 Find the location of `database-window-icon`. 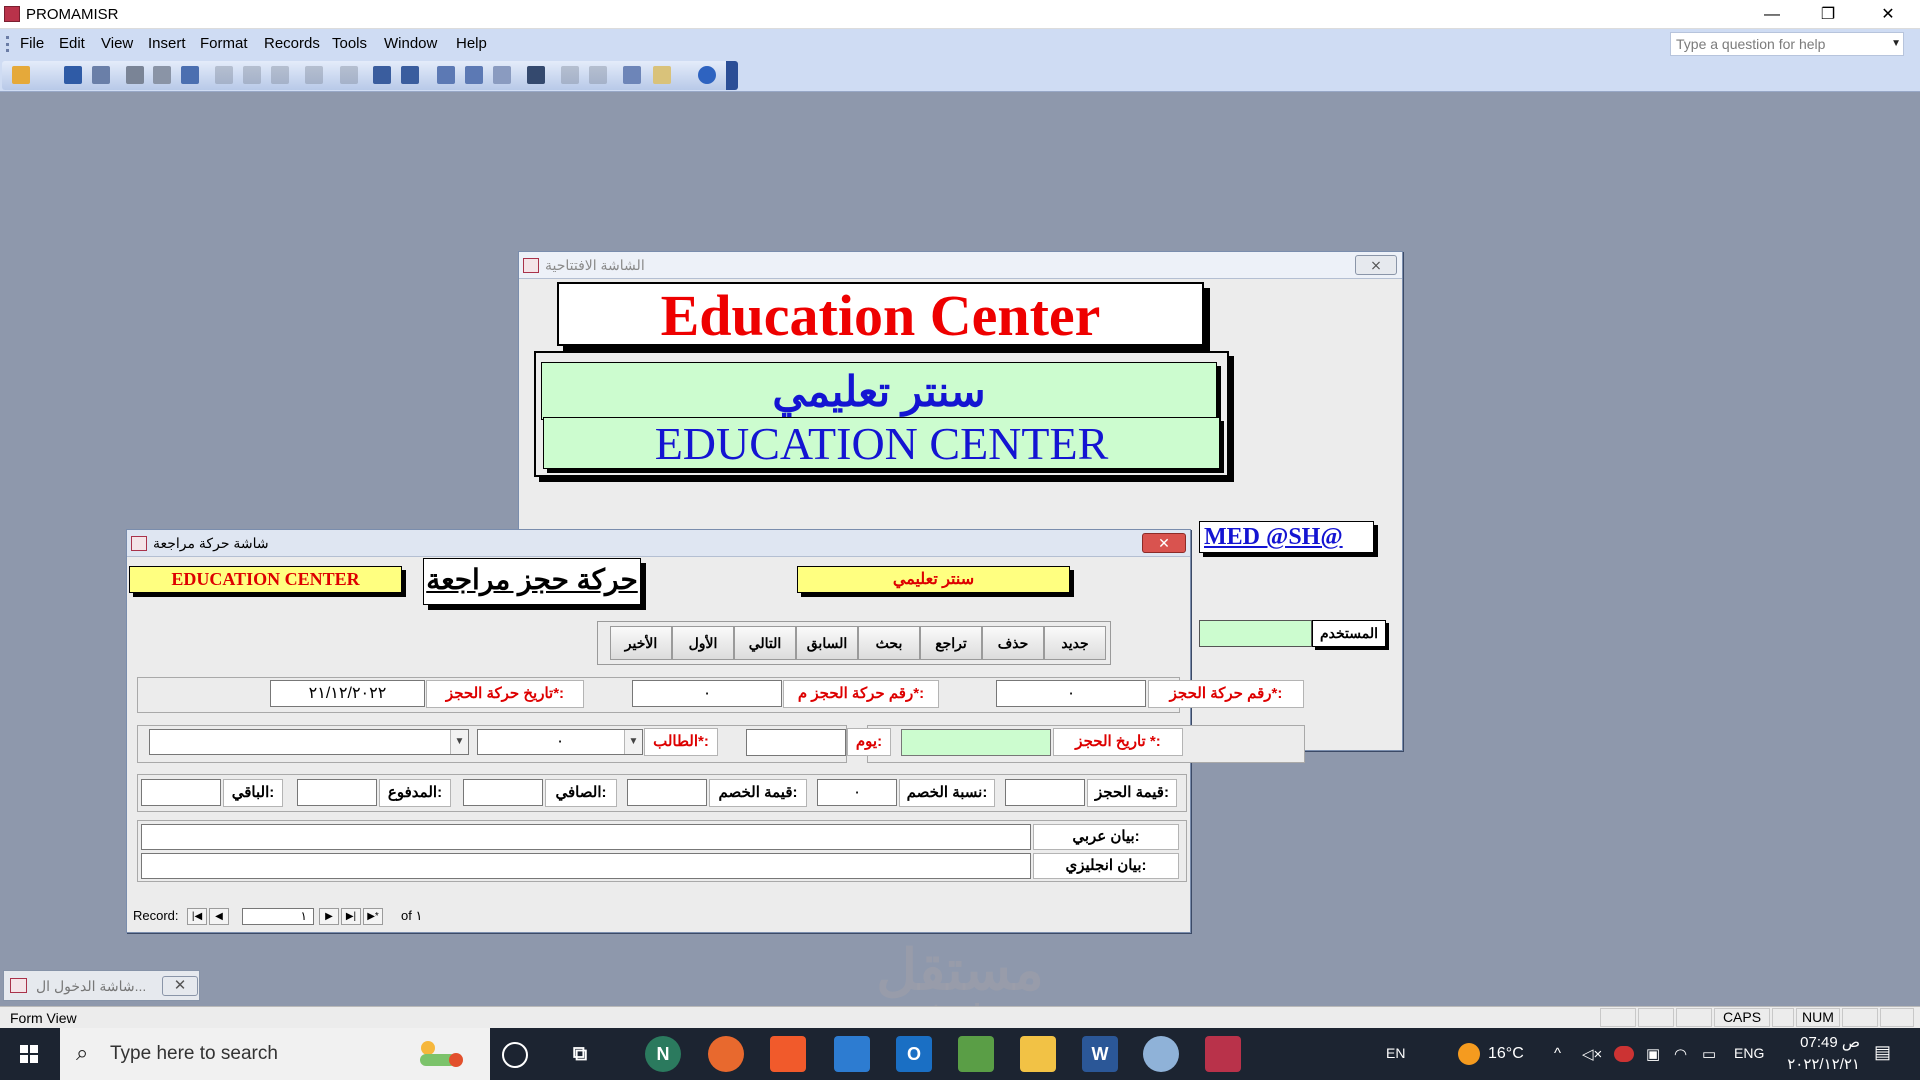

database-window-icon is located at coordinates (632, 75).